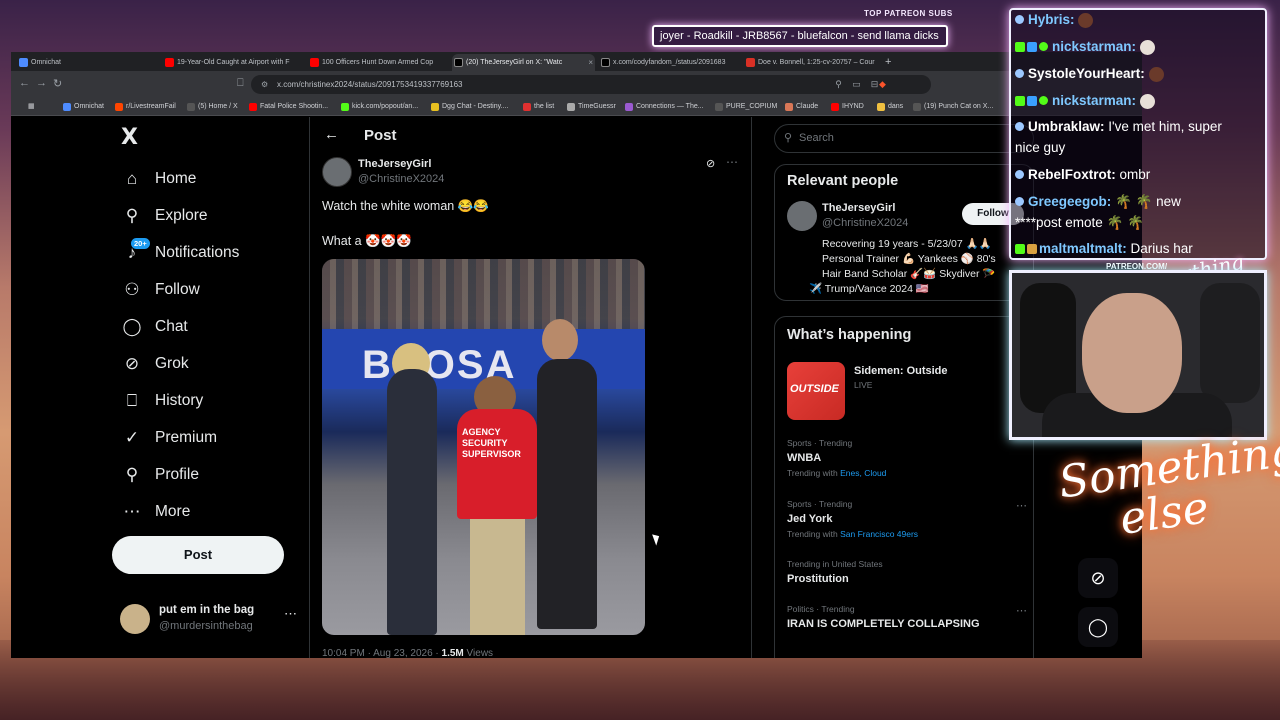  I want to click on cast-icon: ▭, so click(856, 84).